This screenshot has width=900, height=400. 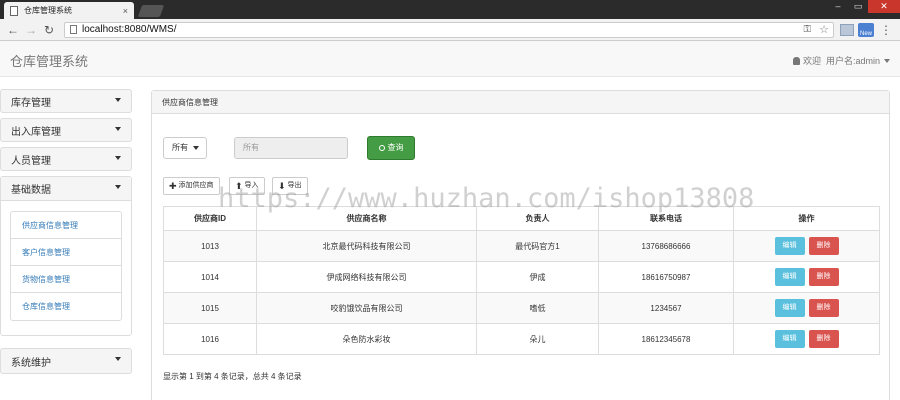 What do you see at coordinates (31, 30) in the screenshot?
I see `forward-icon: →` at bounding box center [31, 30].